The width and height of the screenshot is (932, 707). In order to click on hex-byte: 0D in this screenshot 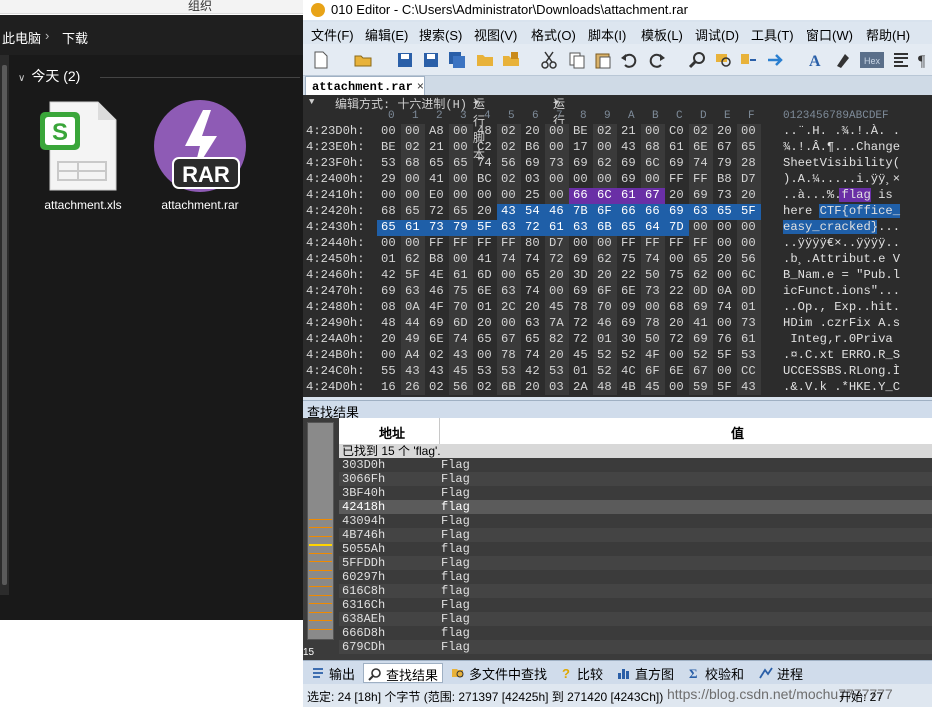, I will do `click(749, 292)`.